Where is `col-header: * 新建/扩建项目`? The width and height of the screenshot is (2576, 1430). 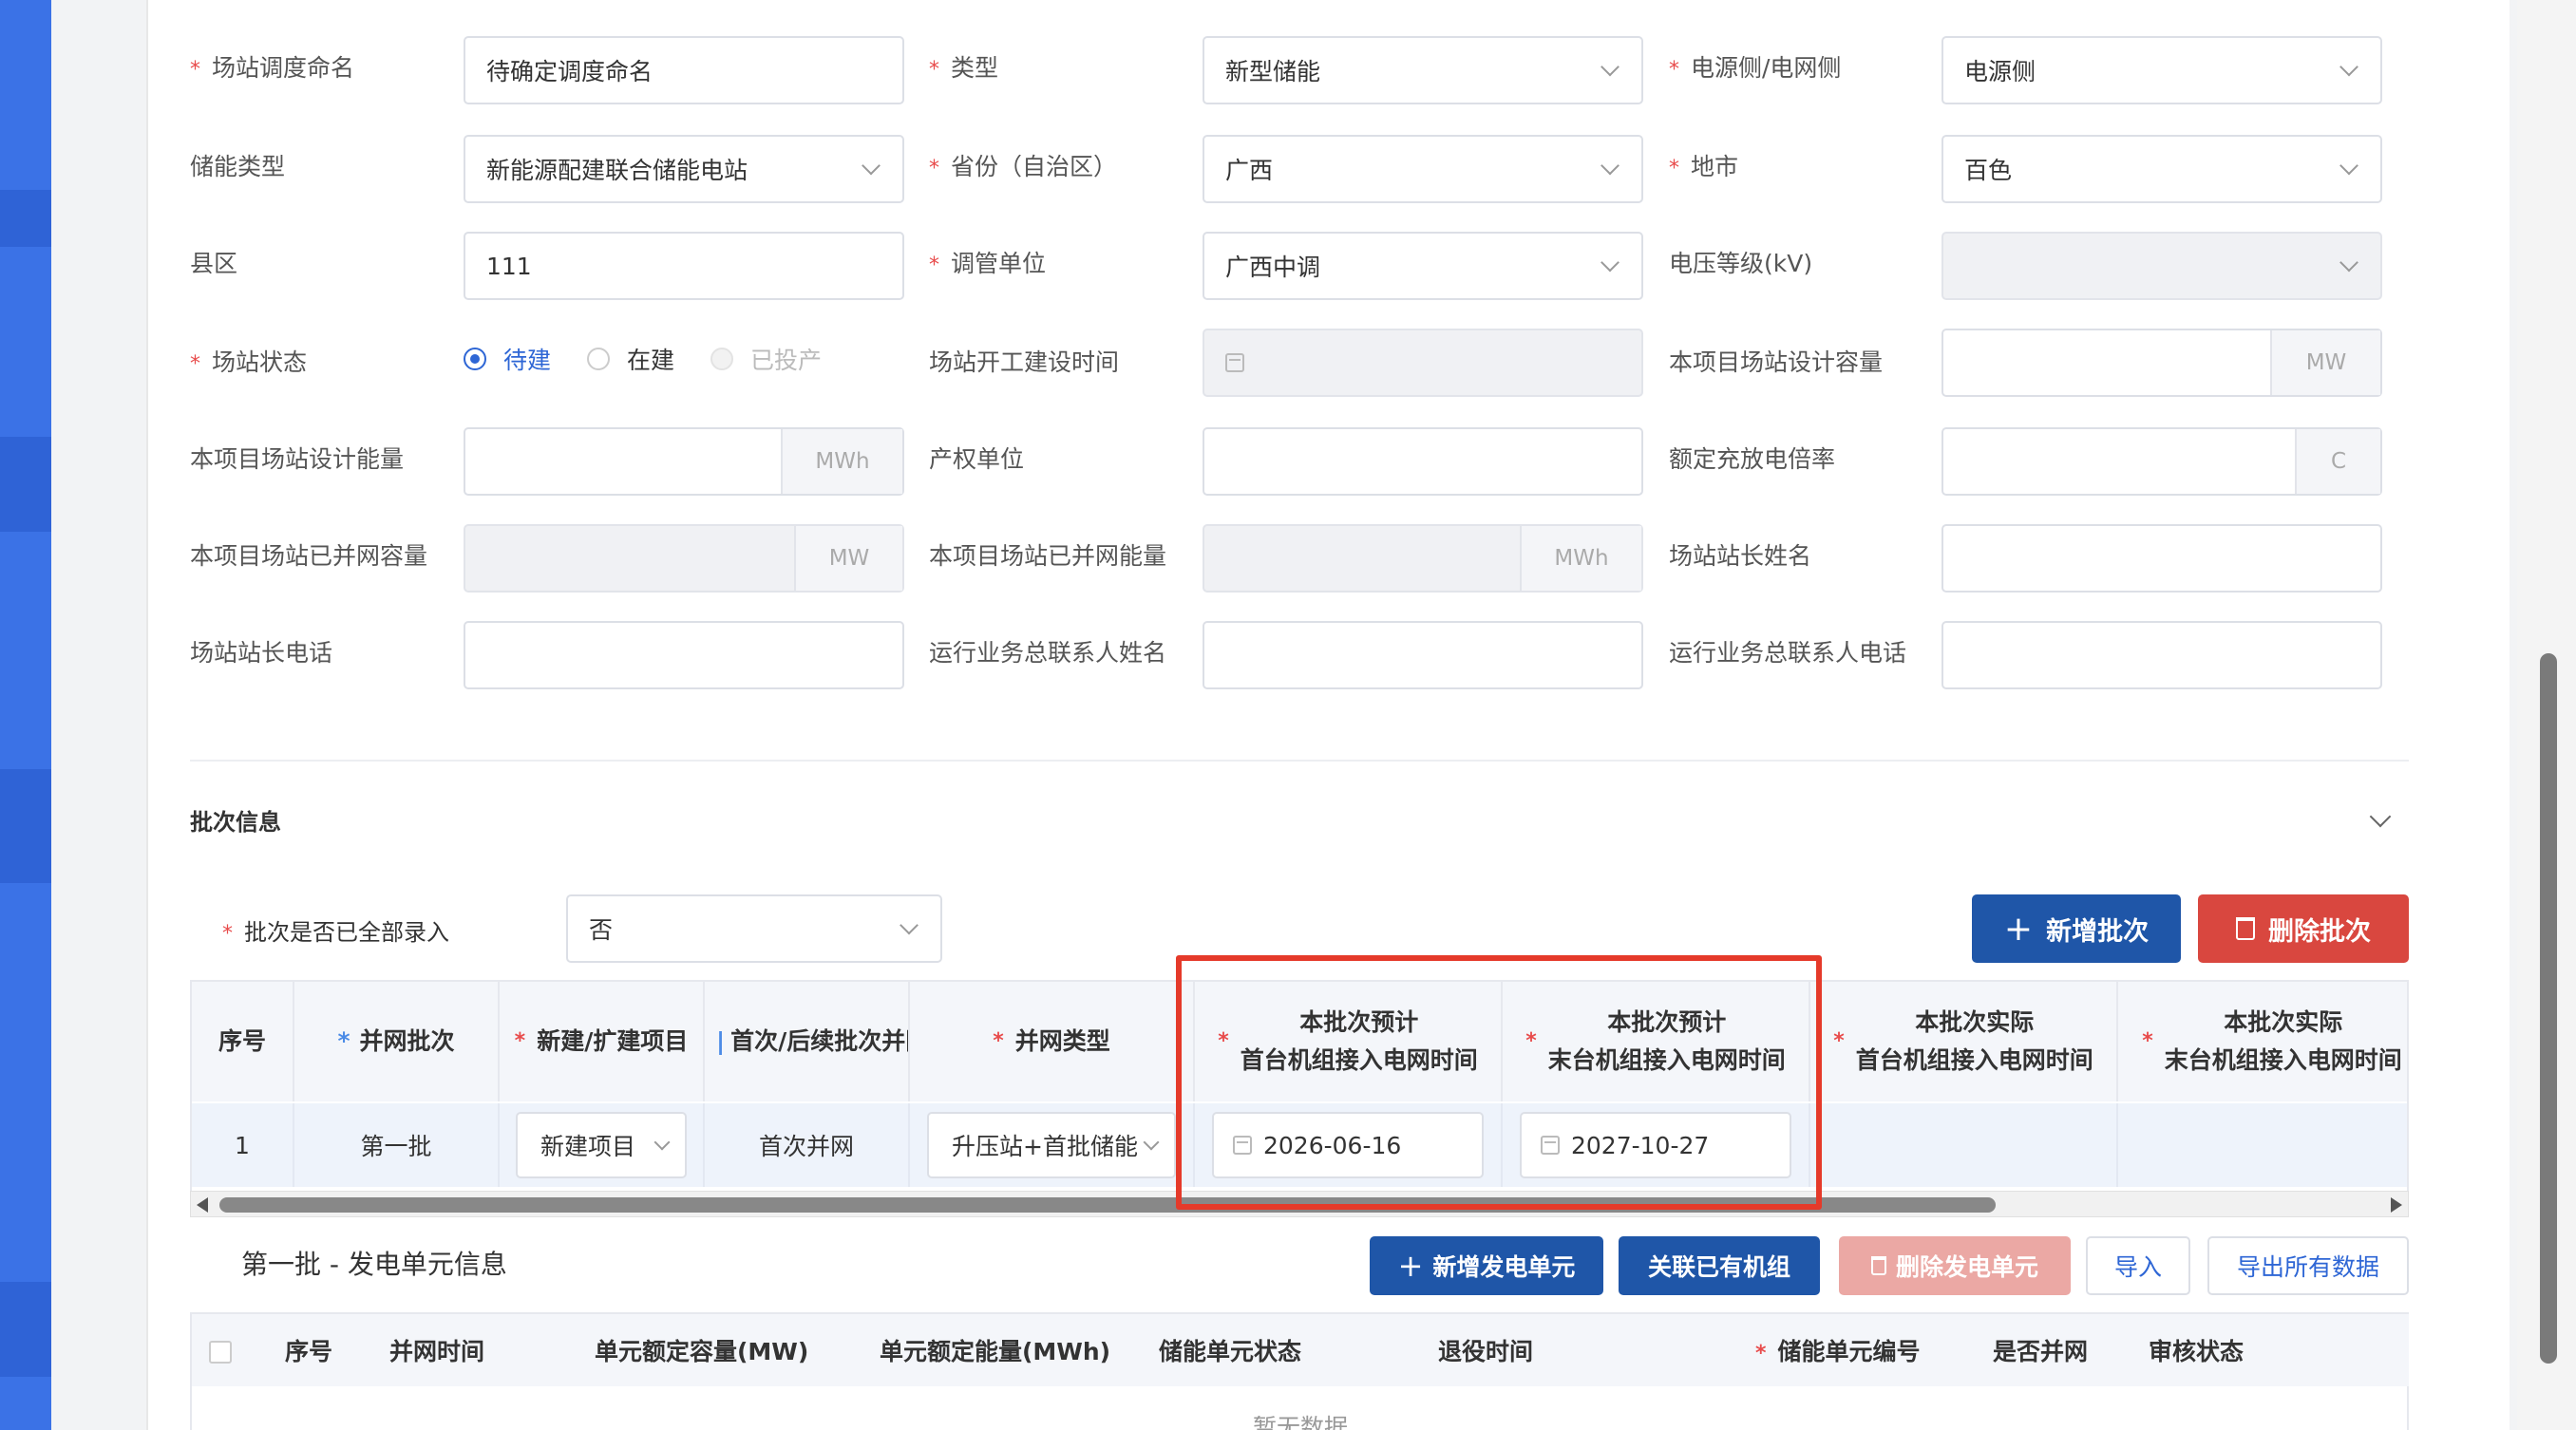
col-header: * 新建/扩建项目 is located at coordinates (602, 1041).